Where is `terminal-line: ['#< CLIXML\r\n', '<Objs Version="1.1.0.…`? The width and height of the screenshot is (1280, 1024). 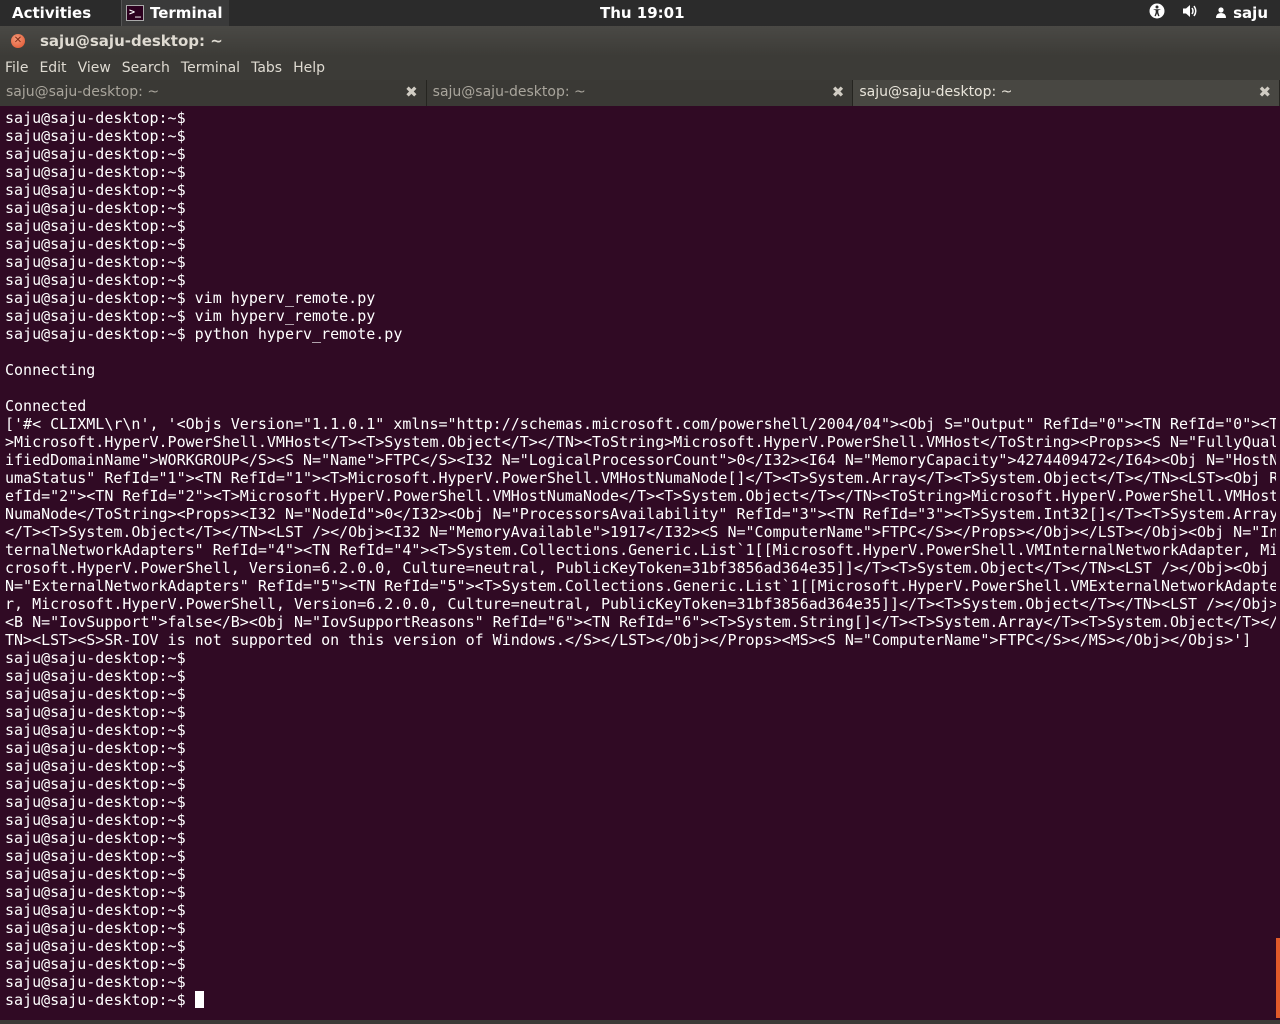
terminal-line: ['#< CLIXML\r\n', '<Objs Version="1.1.0.… is located at coordinates (640, 424).